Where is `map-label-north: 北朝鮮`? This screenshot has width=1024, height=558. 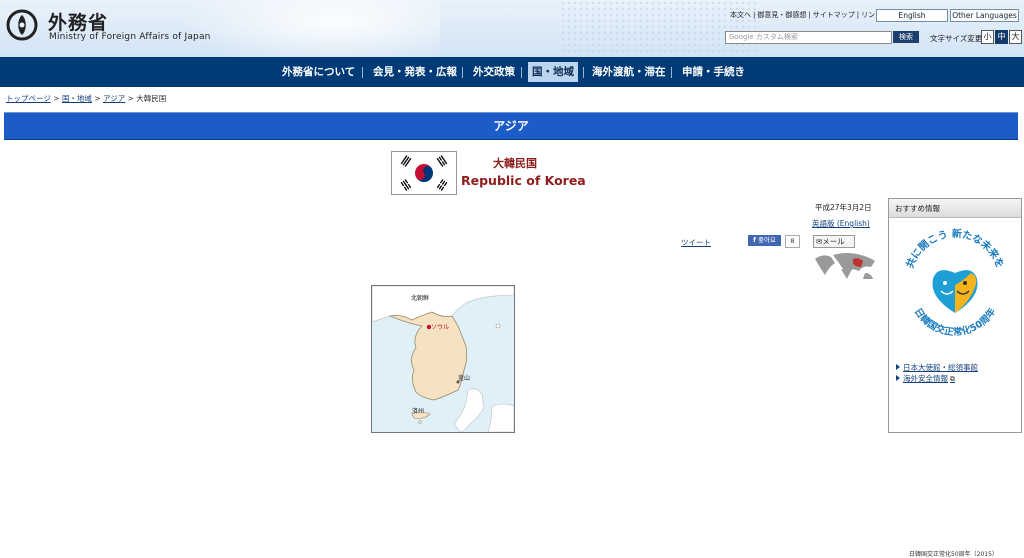 map-label-north: 北朝鮮 is located at coordinates (420, 298).